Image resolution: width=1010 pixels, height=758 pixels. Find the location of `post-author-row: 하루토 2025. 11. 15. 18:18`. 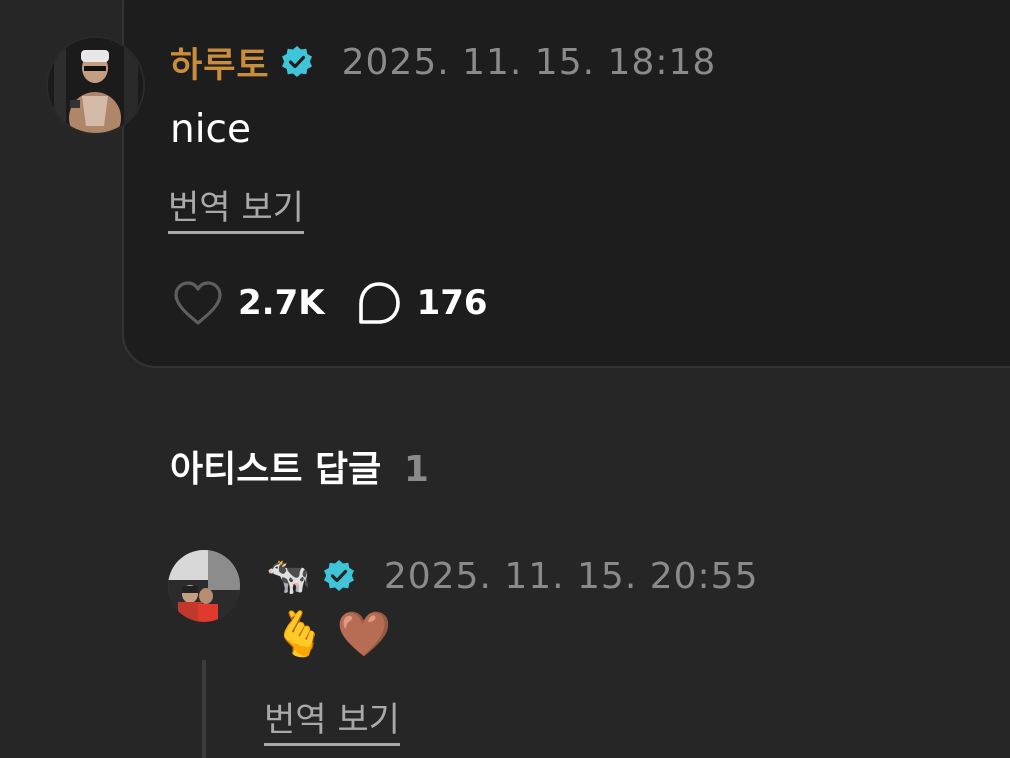

post-author-row: 하루토 2025. 11. 15. 18:18 is located at coordinates (443, 62).